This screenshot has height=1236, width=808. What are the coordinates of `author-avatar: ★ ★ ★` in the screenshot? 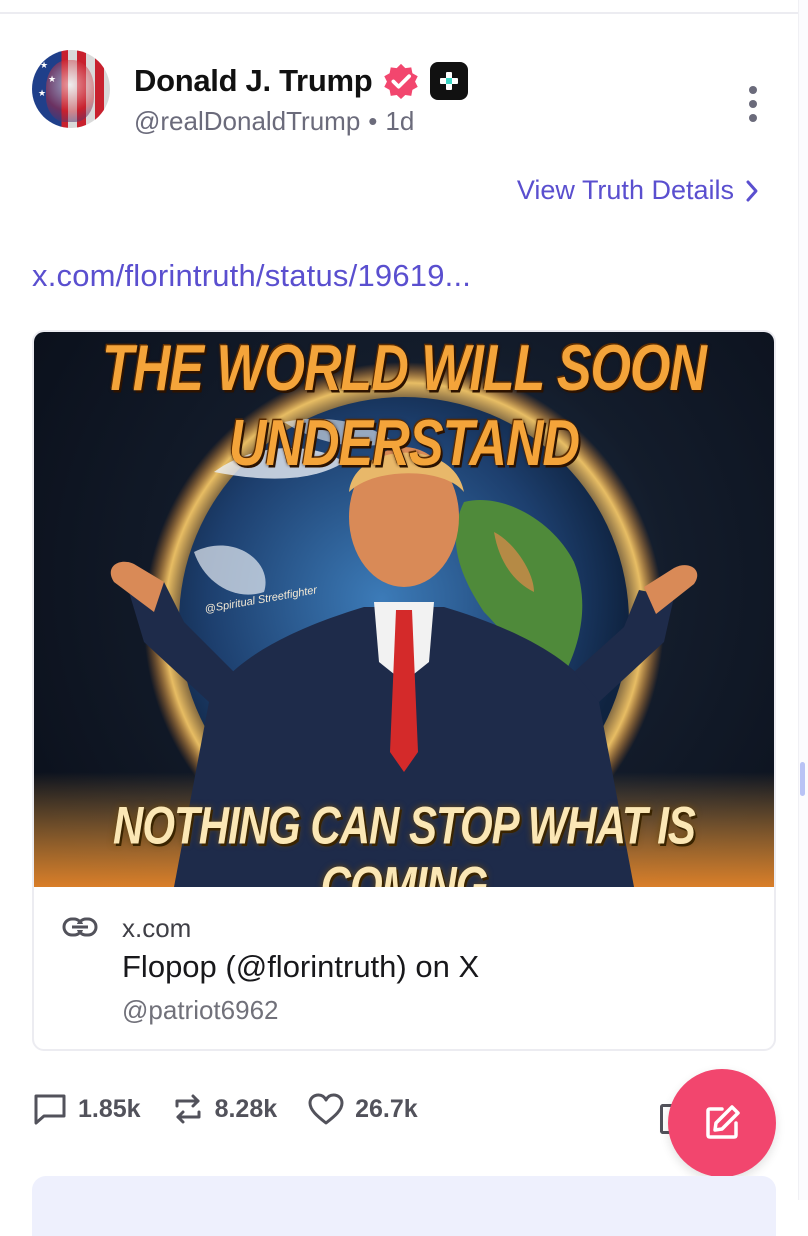 It's located at (71, 89).